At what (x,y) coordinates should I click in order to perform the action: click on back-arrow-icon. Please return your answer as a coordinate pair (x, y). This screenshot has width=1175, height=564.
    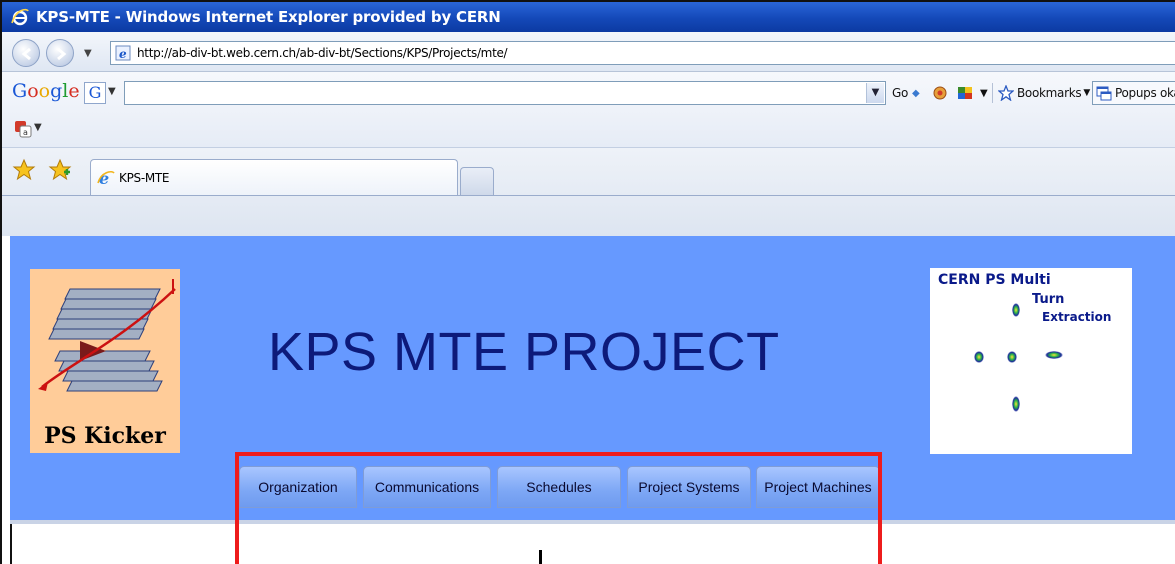
    Looking at the image, I should click on (26, 54).